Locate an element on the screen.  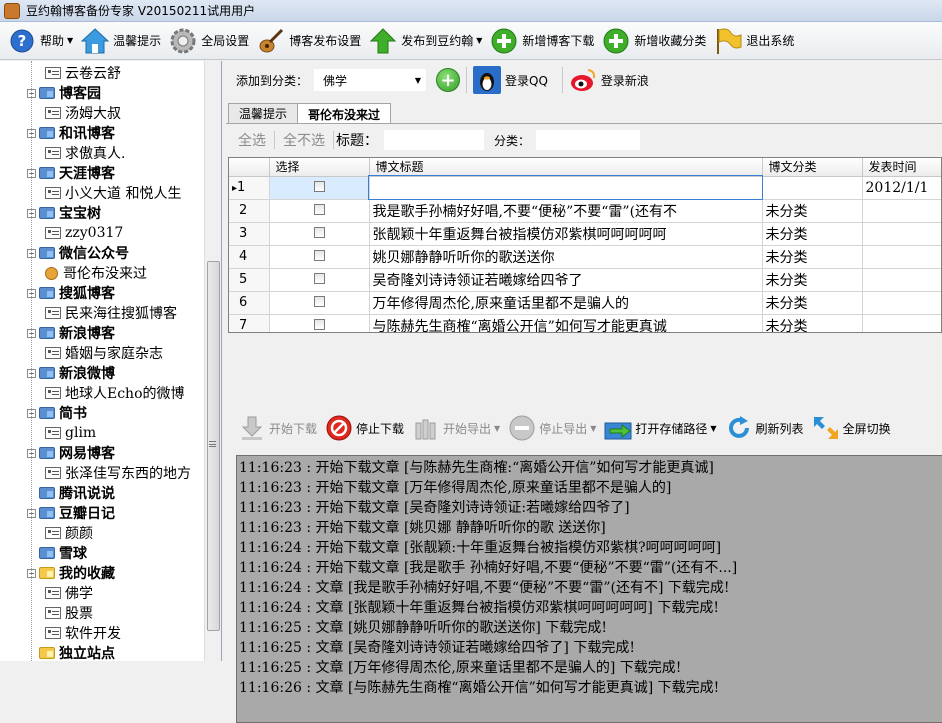
qq-login-button: 登录QQ is located at coordinates (510, 80).